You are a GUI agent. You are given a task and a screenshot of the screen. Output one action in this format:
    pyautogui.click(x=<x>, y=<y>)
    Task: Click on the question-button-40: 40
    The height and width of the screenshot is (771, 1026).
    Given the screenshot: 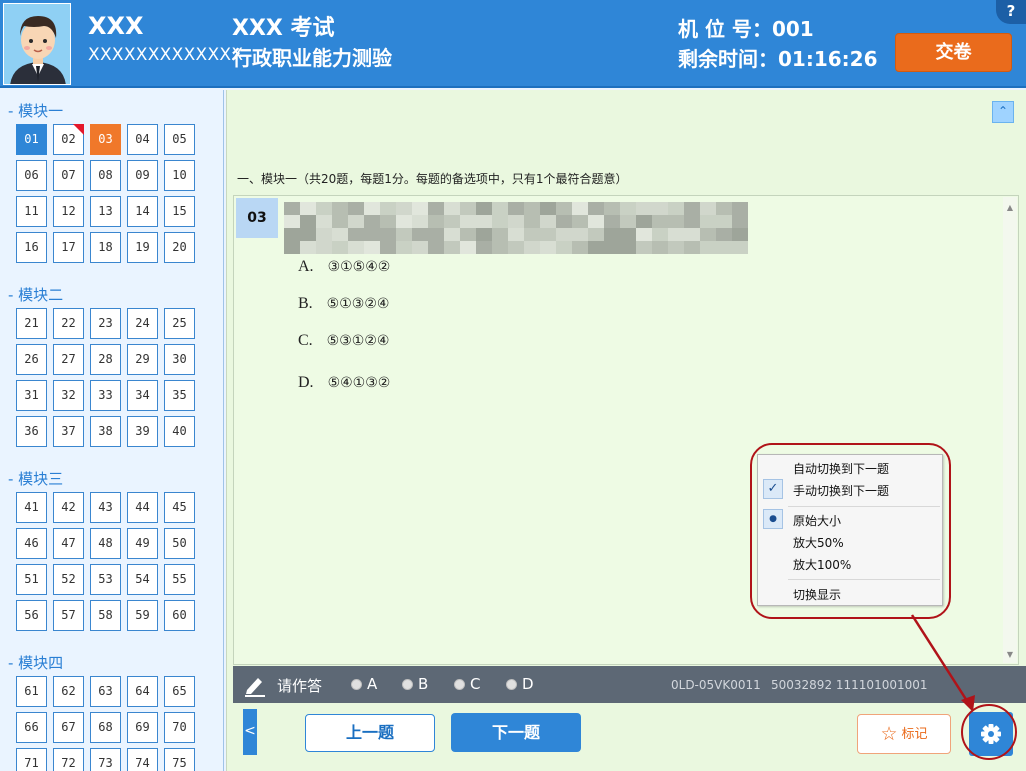 What is the action you would take?
    pyautogui.click(x=179, y=431)
    